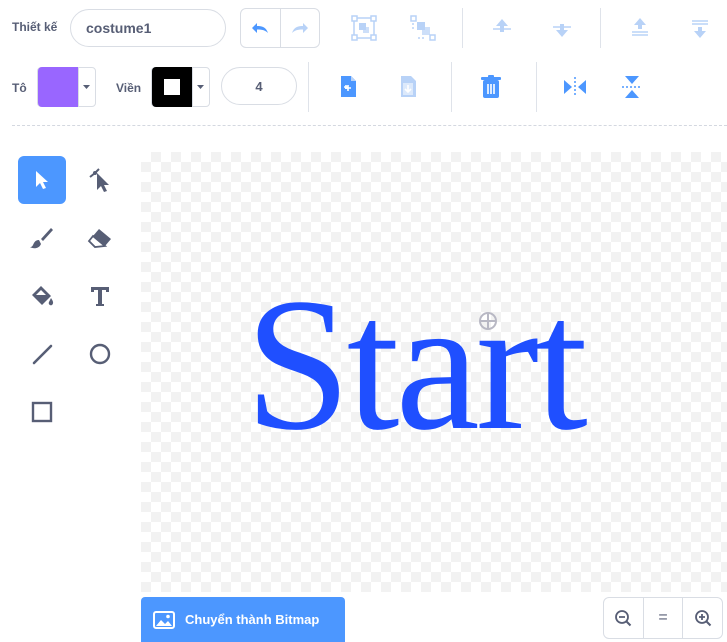 This screenshot has height=642, width=727. I want to click on zoom-out-icon, so click(623, 618).